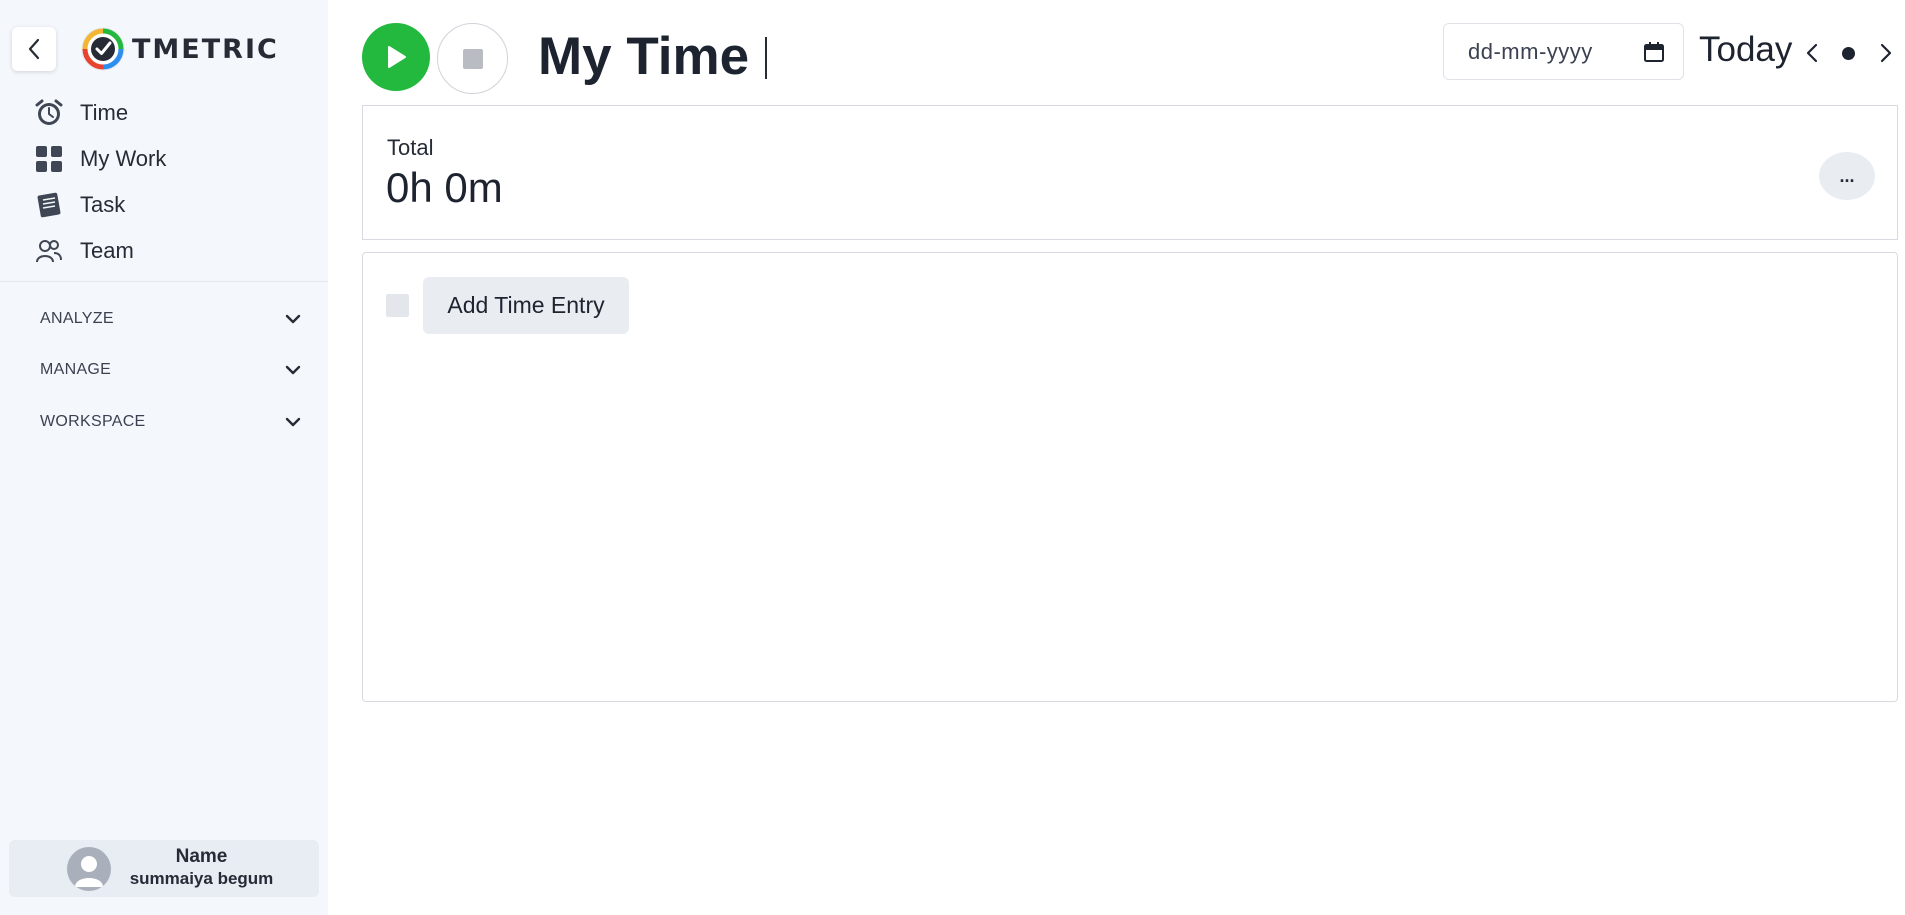  Describe the element at coordinates (1745, 50) in the screenshot. I see `today-button: Today` at that location.